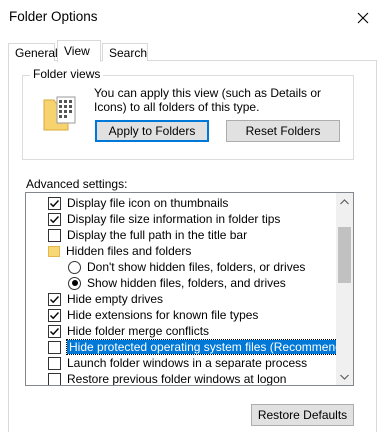 Image resolution: width=385 pixels, height=432 pixels. What do you see at coordinates (53, 16) in the screenshot?
I see `window-title: Folder Options` at bounding box center [53, 16].